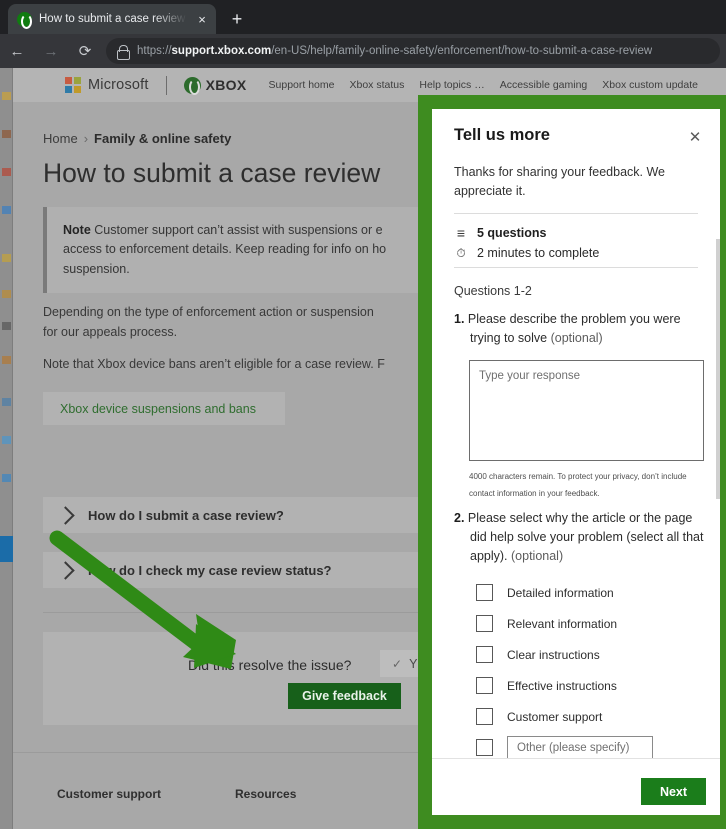 This screenshot has width=726, height=829. I want to click on other-specify-placeholder: Other (please specify), so click(573, 747).